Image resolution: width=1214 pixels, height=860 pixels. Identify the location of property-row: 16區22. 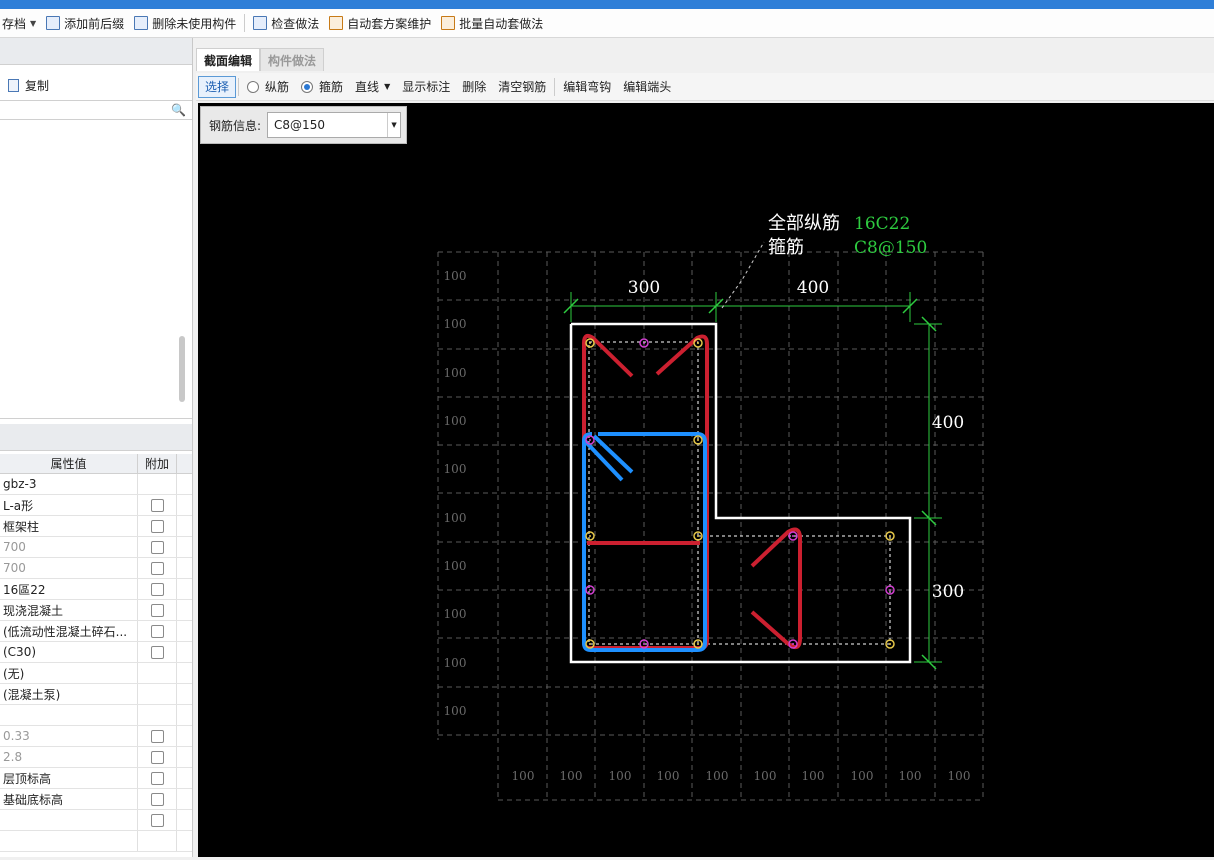
(96, 589).